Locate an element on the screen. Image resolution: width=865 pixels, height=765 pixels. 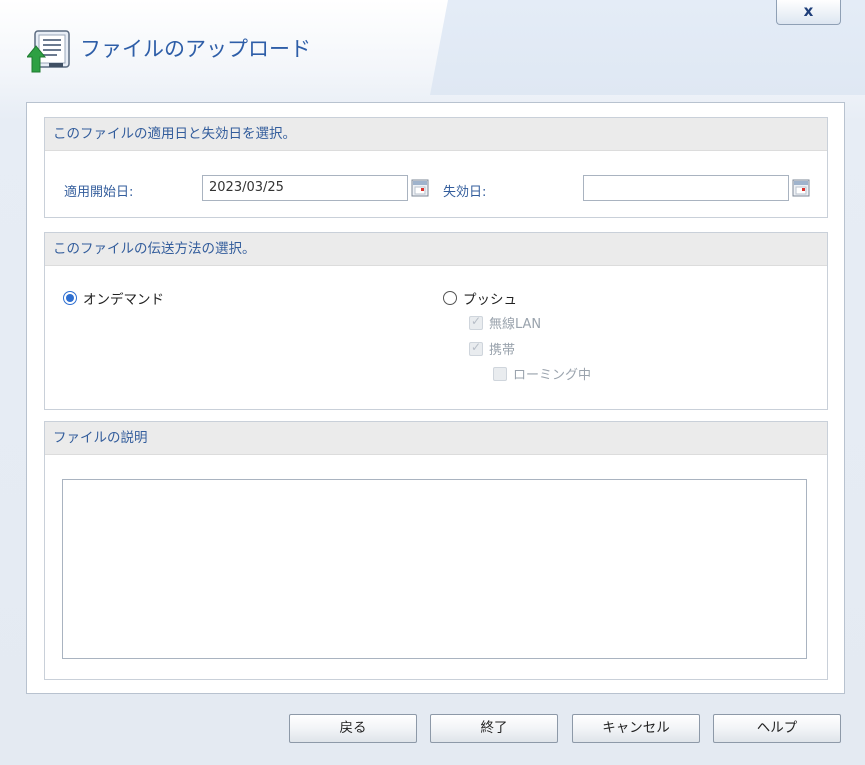
push-label: プッシュ is located at coordinates (490, 300).